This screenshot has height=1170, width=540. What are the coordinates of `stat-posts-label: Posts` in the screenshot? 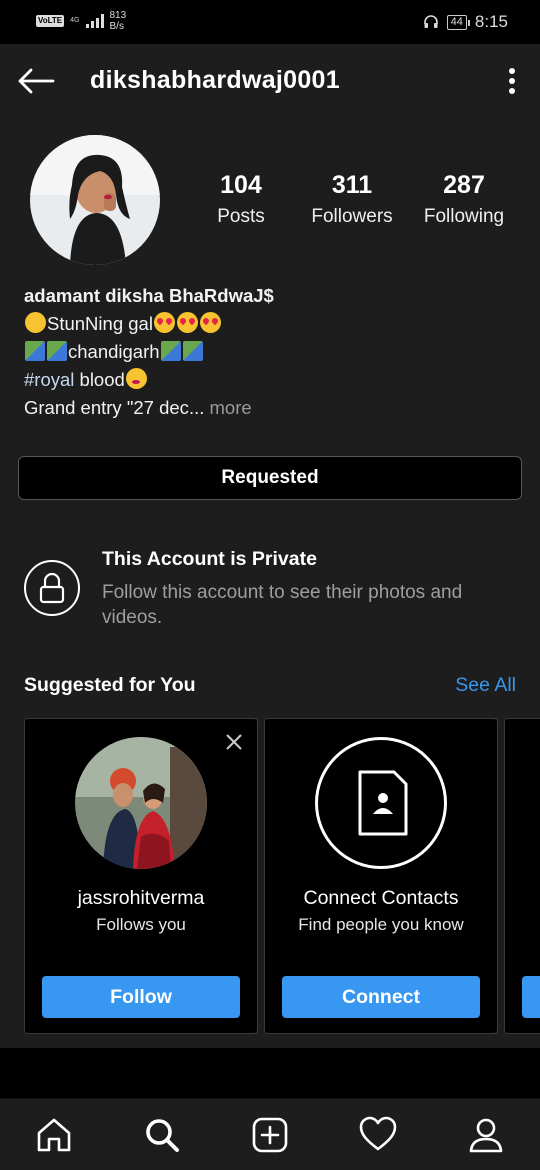 It's located at (241, 216).